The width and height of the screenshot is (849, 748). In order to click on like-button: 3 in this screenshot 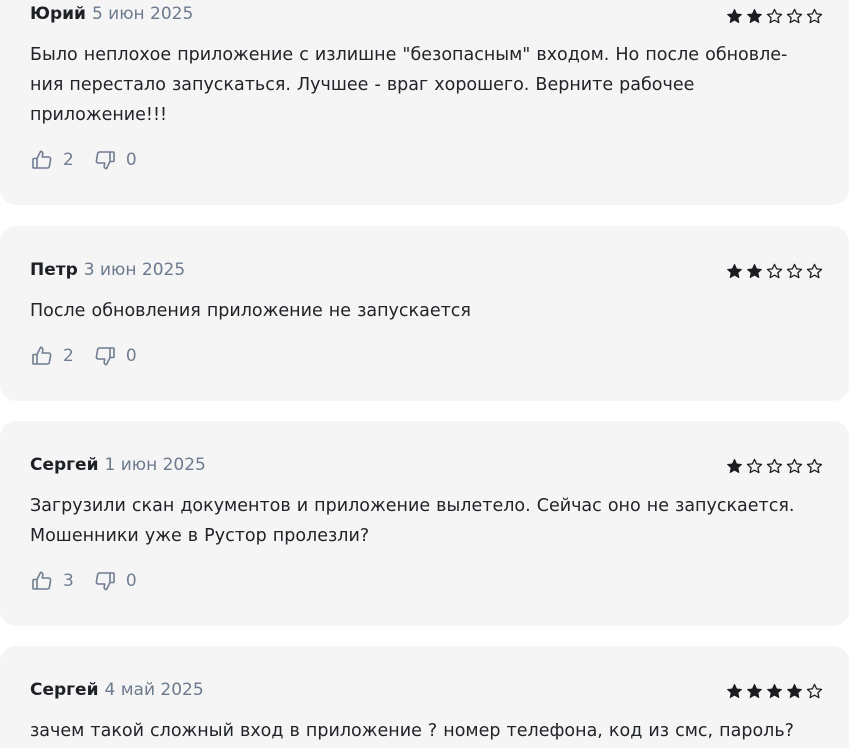, I will do `click(52, 581)`.